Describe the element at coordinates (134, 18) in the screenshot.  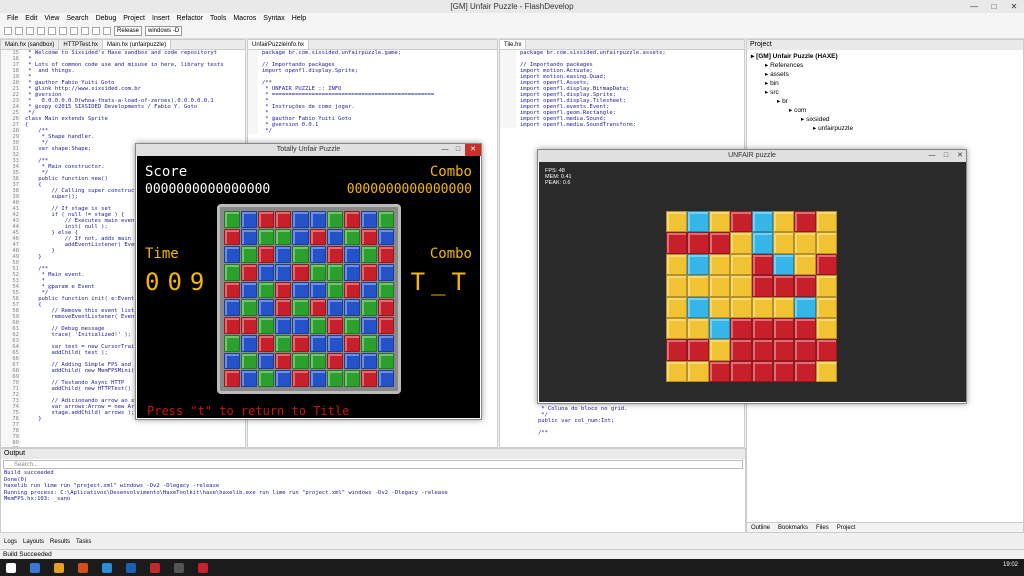
I see `menu-project: Project` at that location.